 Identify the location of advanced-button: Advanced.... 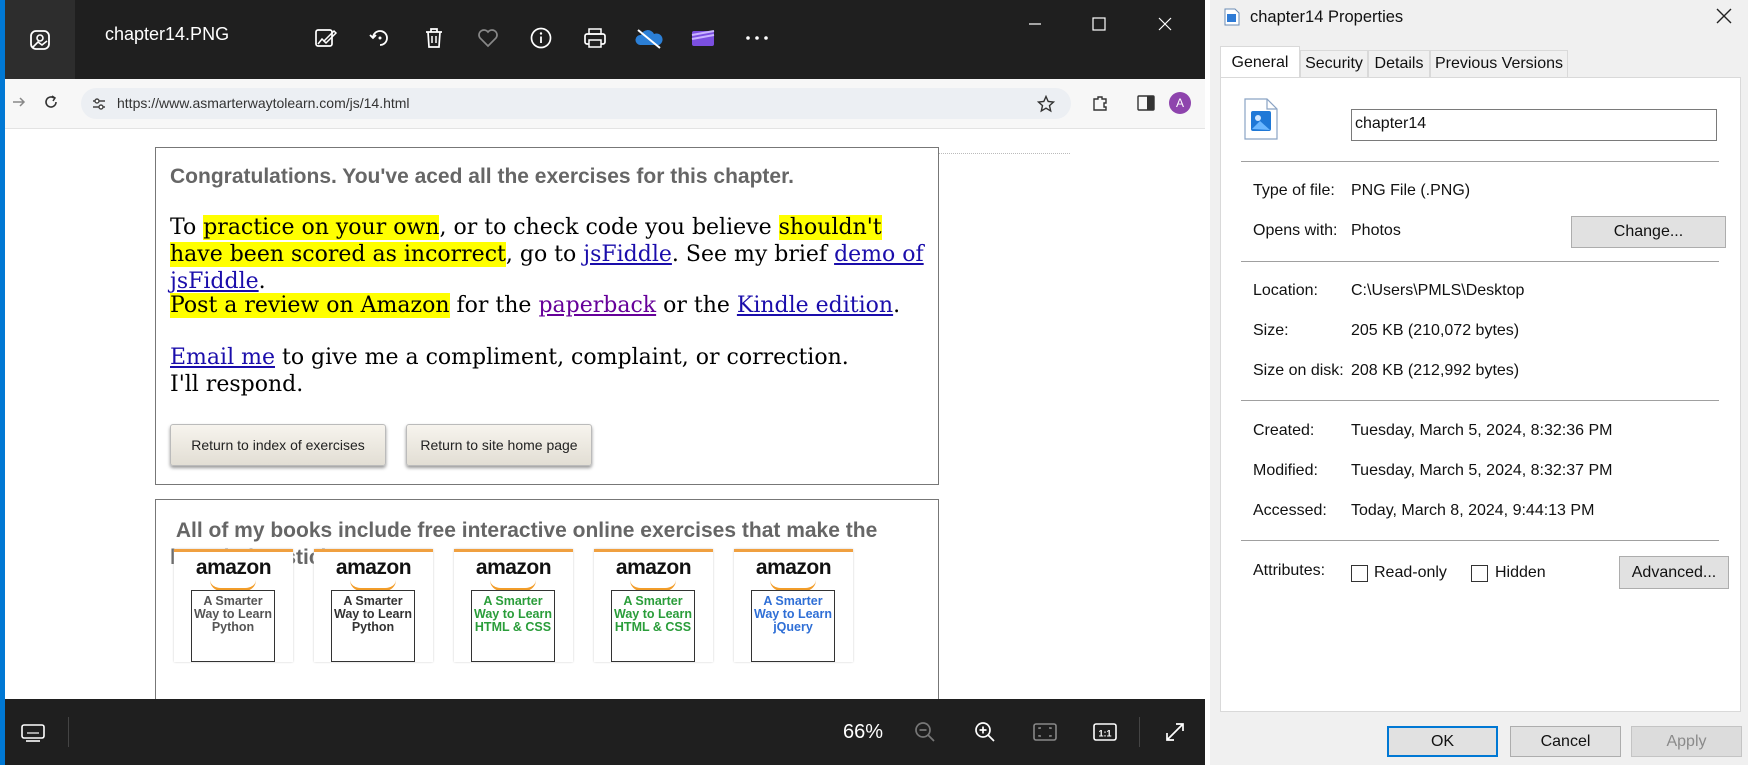
(1674, 572).